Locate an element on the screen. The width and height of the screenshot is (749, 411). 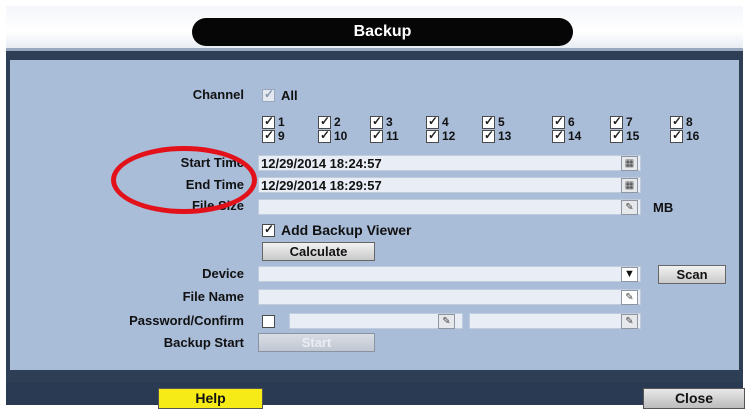
password-enable-checkbox is located at coordinates (268, 321).